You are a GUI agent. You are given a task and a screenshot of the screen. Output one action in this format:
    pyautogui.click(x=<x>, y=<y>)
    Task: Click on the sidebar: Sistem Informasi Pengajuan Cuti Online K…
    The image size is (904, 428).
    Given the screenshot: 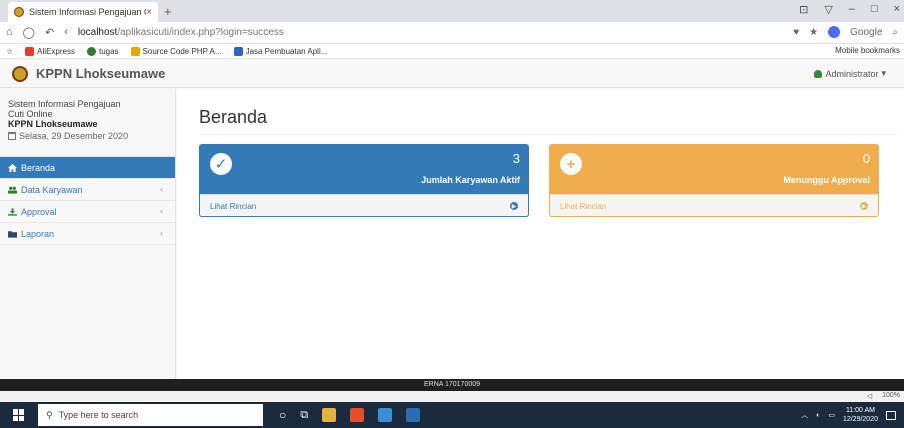 What is the action you would take?
    pyautogui.click(x=88, y=234)
    